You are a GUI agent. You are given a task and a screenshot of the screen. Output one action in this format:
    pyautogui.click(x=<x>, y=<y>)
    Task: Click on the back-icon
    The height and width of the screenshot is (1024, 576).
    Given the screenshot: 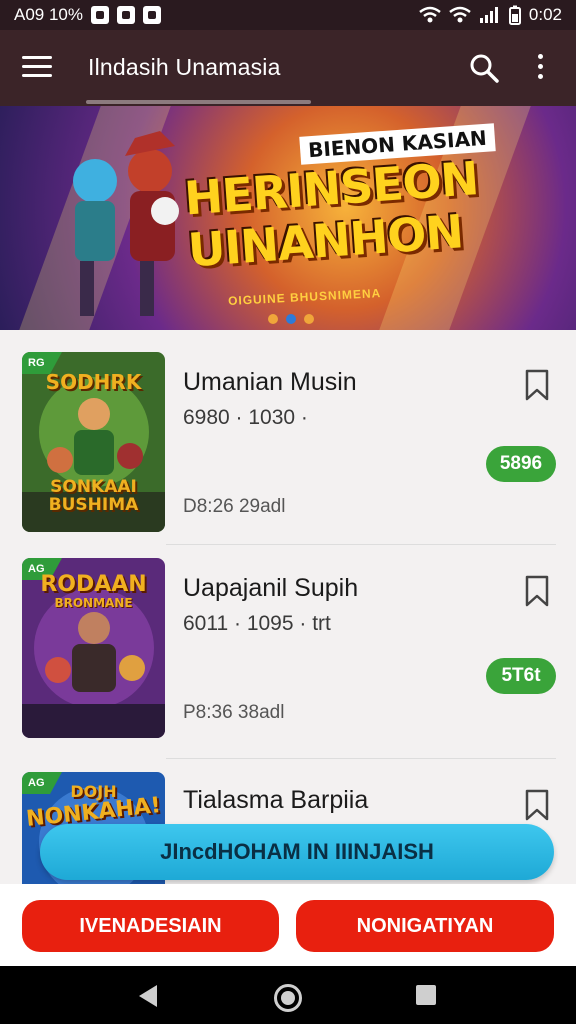 What is the action you would take?
    pyautogui.click(x=148, y=996)
    